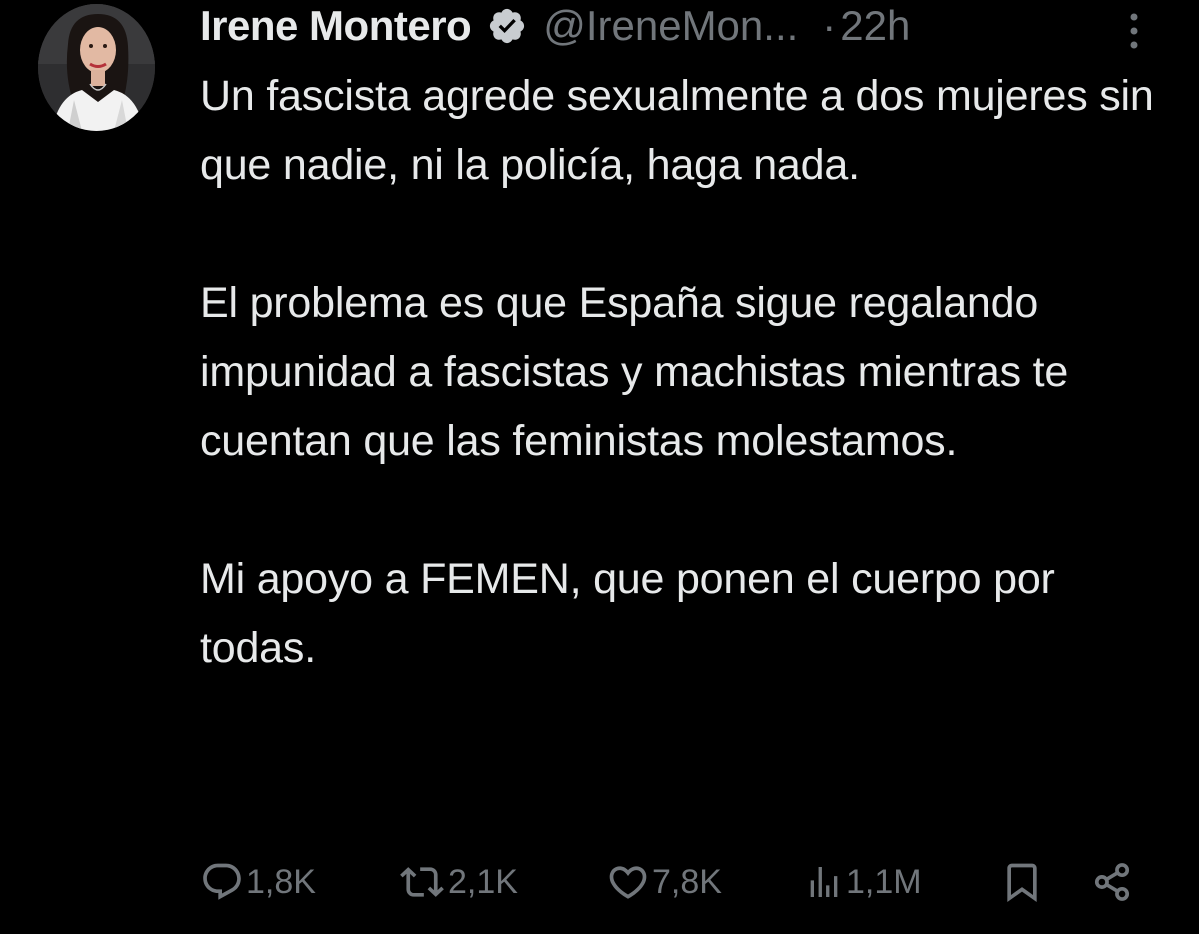 The width and height of the screenshot is (1199, 934). I want to click on bookmark-icon, so click(1022, 882).